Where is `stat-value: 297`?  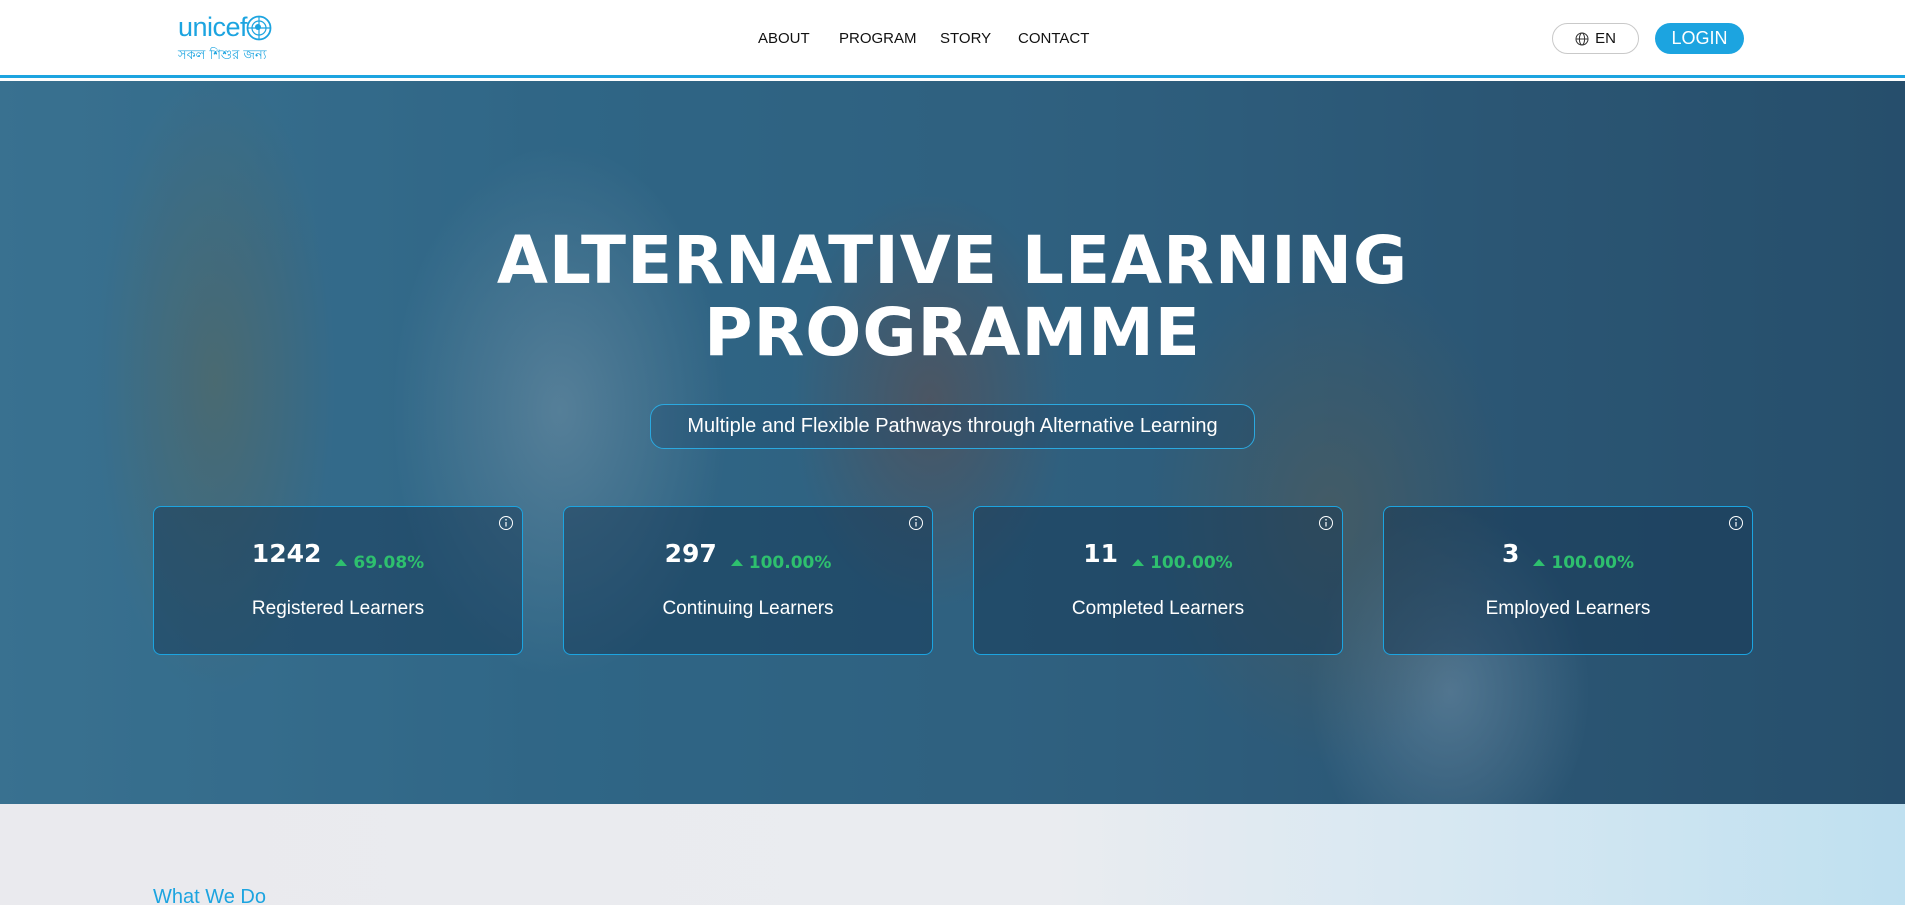 stat-value: 297 is located at coordinates (690, 553).